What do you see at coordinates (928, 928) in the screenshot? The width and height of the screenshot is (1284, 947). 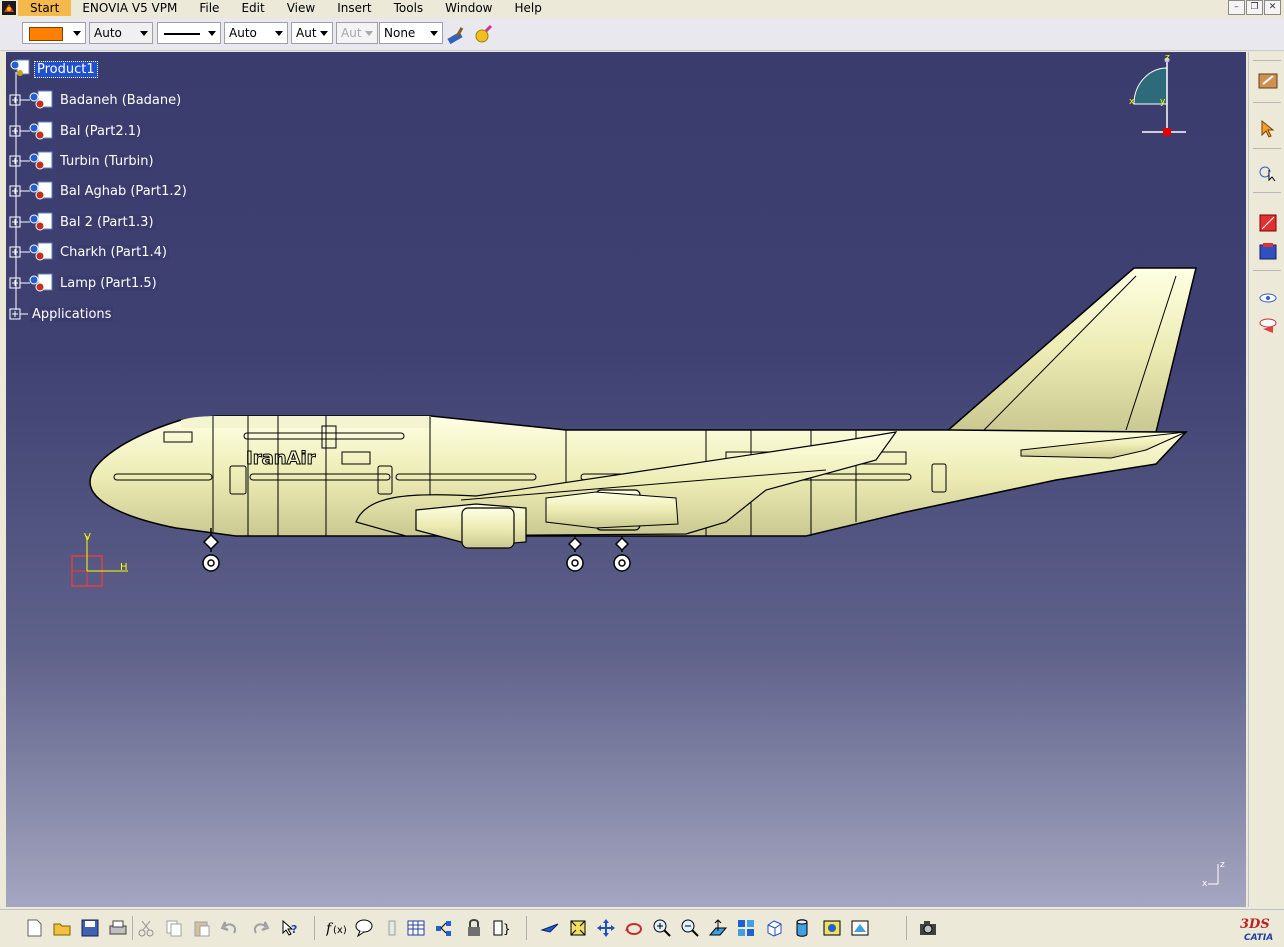 I see `capture-camera-icon` at bounding box center [928, 928].